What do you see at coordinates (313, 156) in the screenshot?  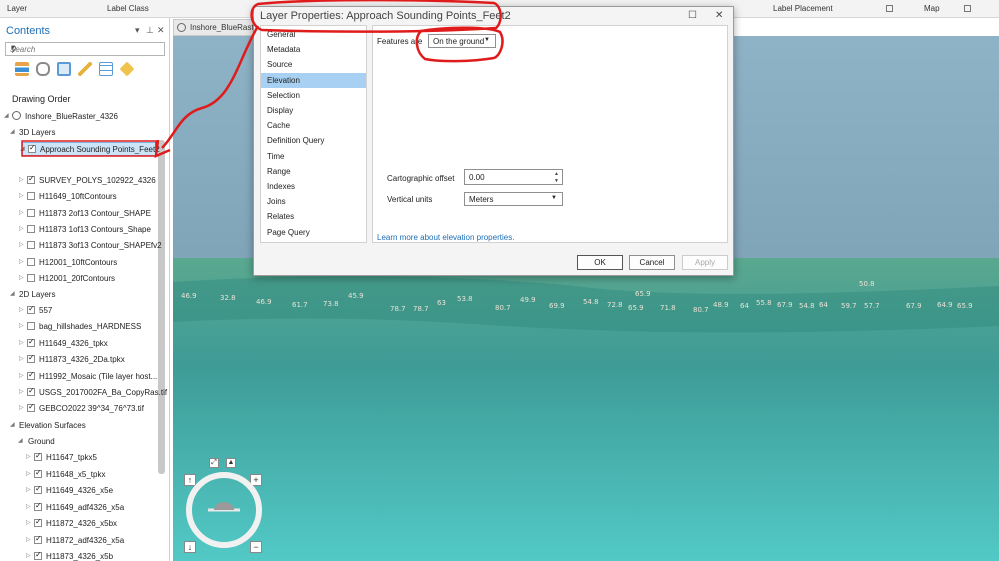 I see `property-page-time: Time` at bounding box center [313, 156].